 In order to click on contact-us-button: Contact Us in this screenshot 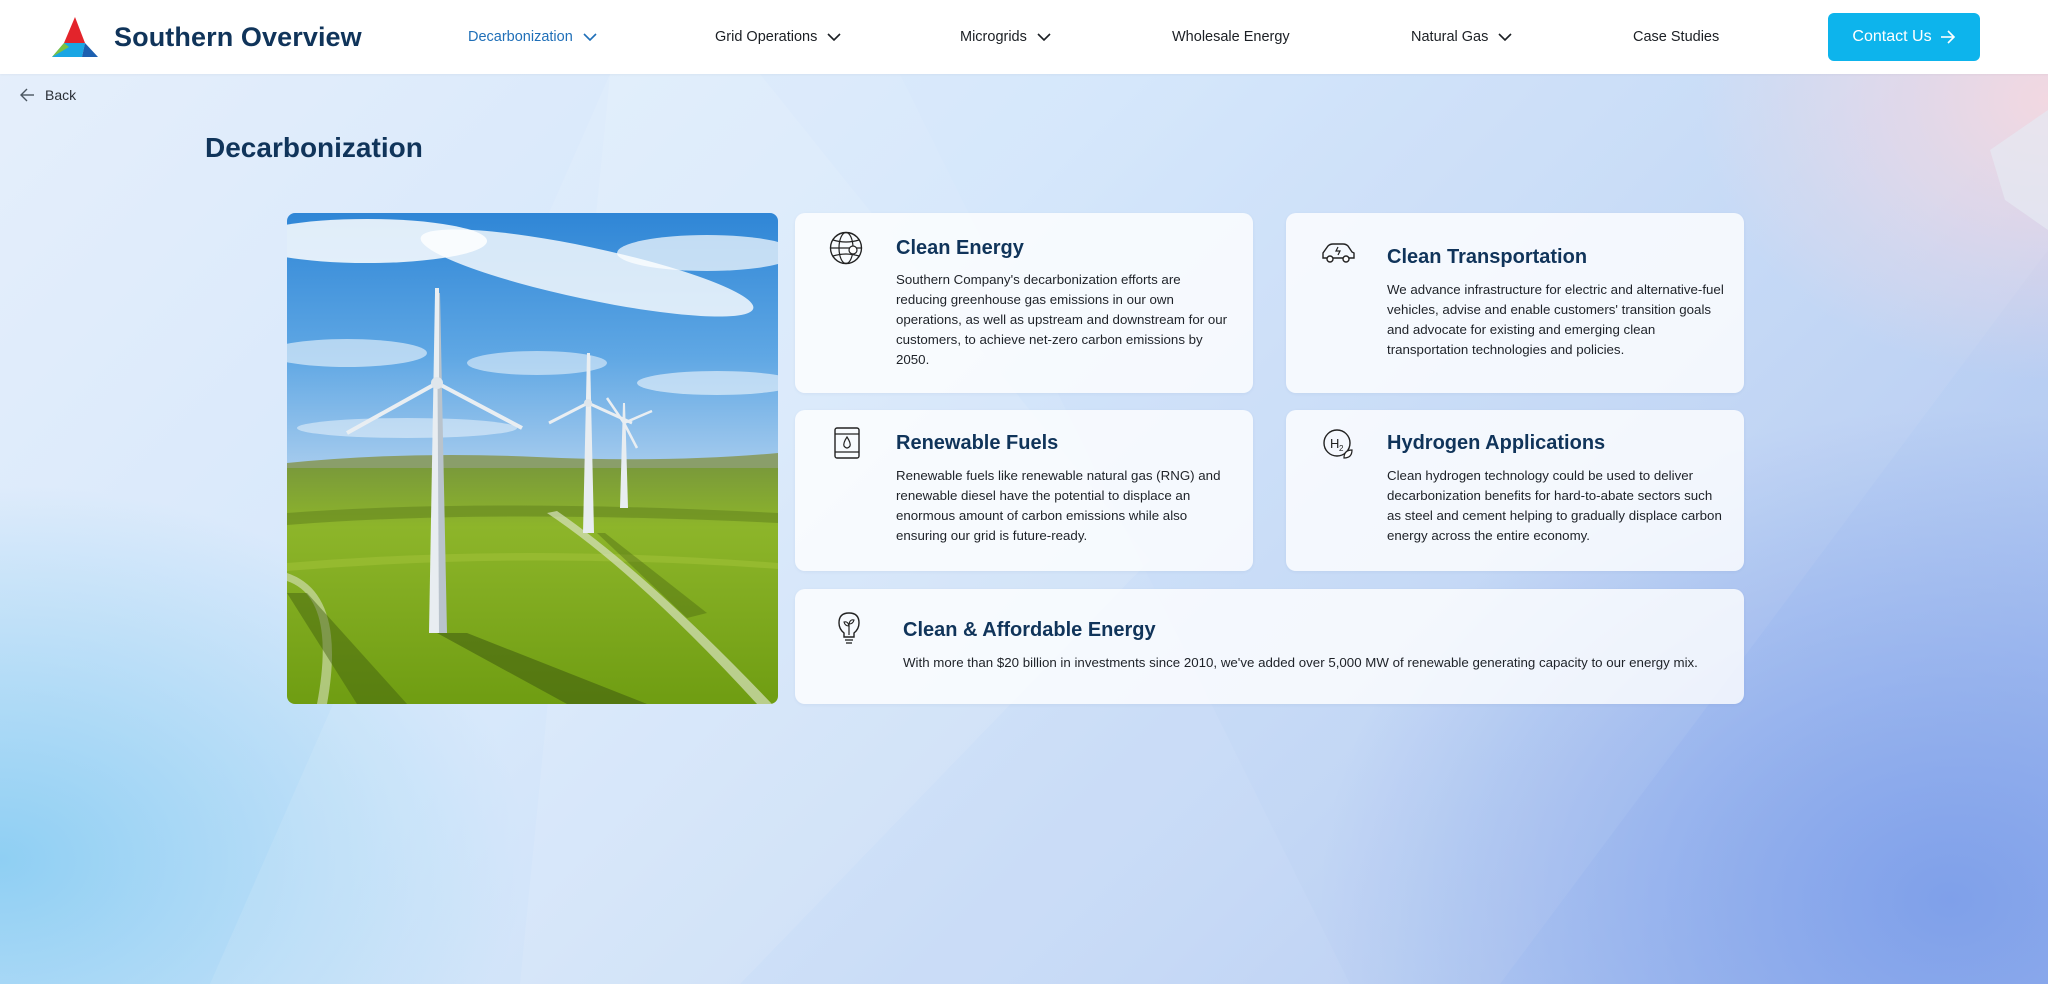, I will do `click(1904, 37)`.